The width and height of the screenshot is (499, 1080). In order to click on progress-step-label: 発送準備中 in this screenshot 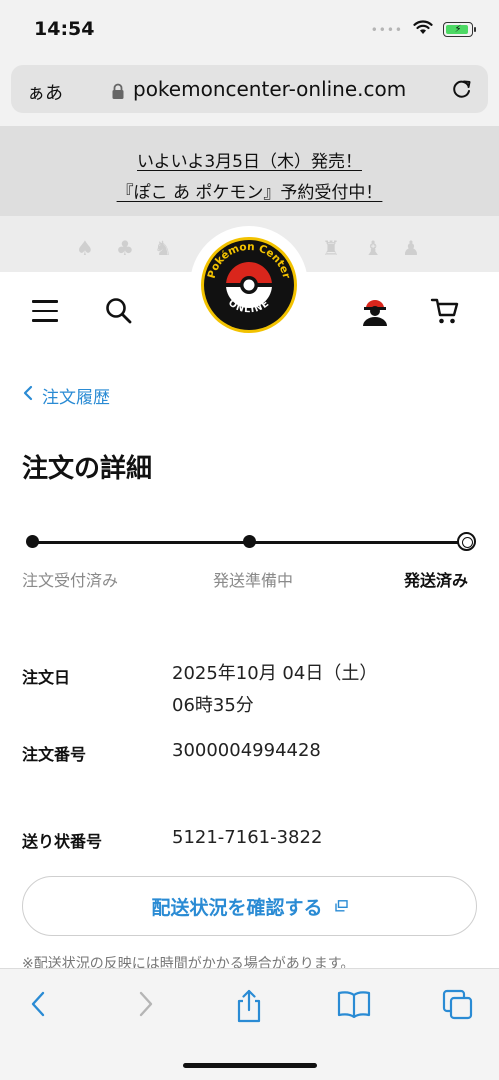, I will do `click(253, 580)`.